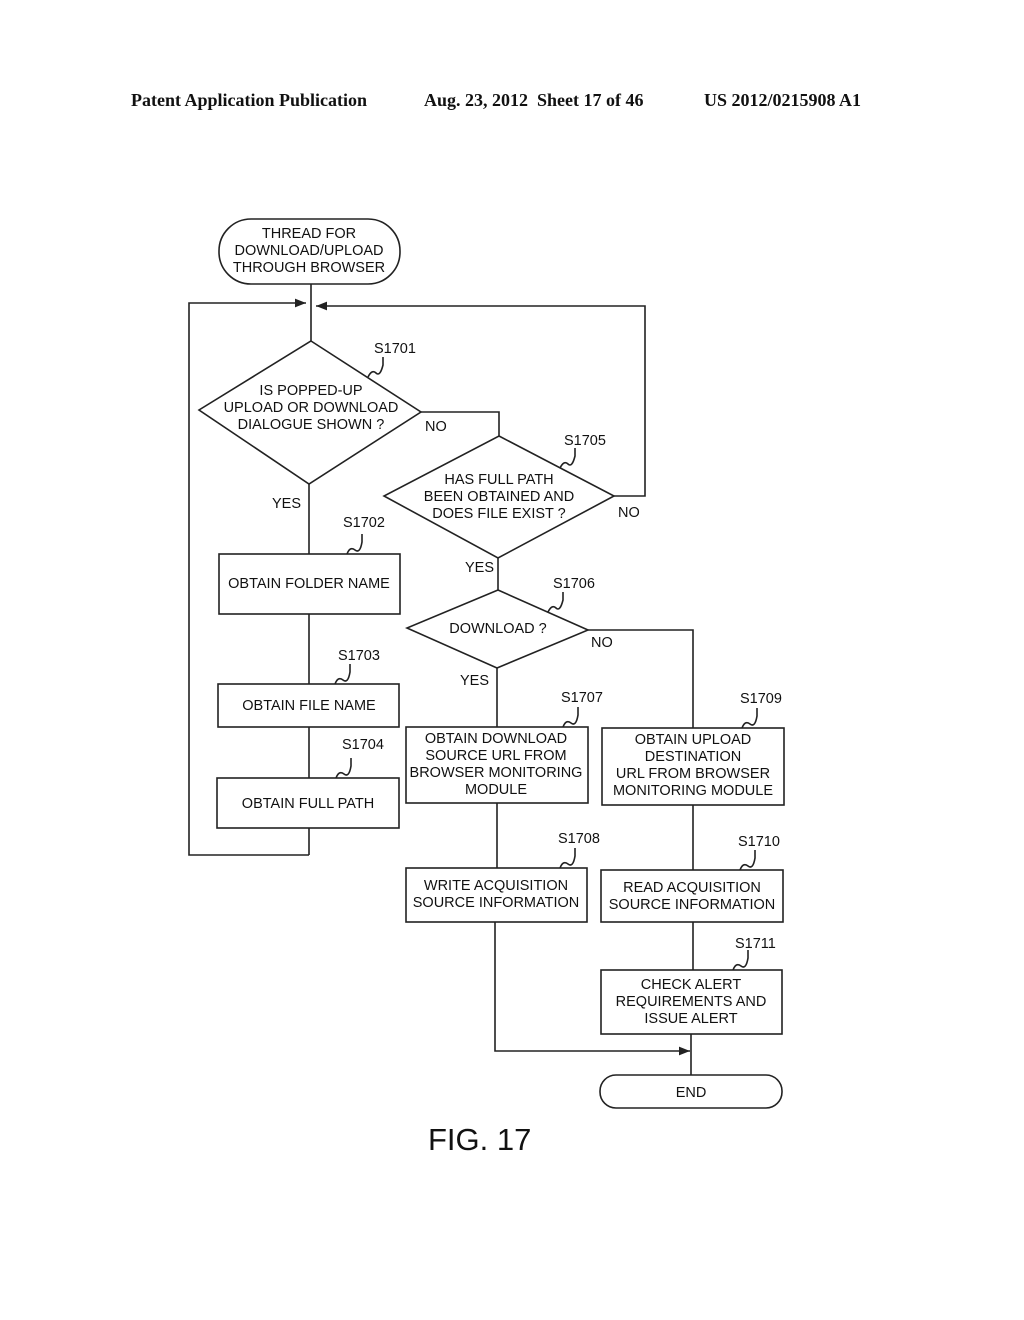 The height and width of the screenshot is (1320, 1024). I want to click on step-id-s1702: S1702, so click(364, 523).